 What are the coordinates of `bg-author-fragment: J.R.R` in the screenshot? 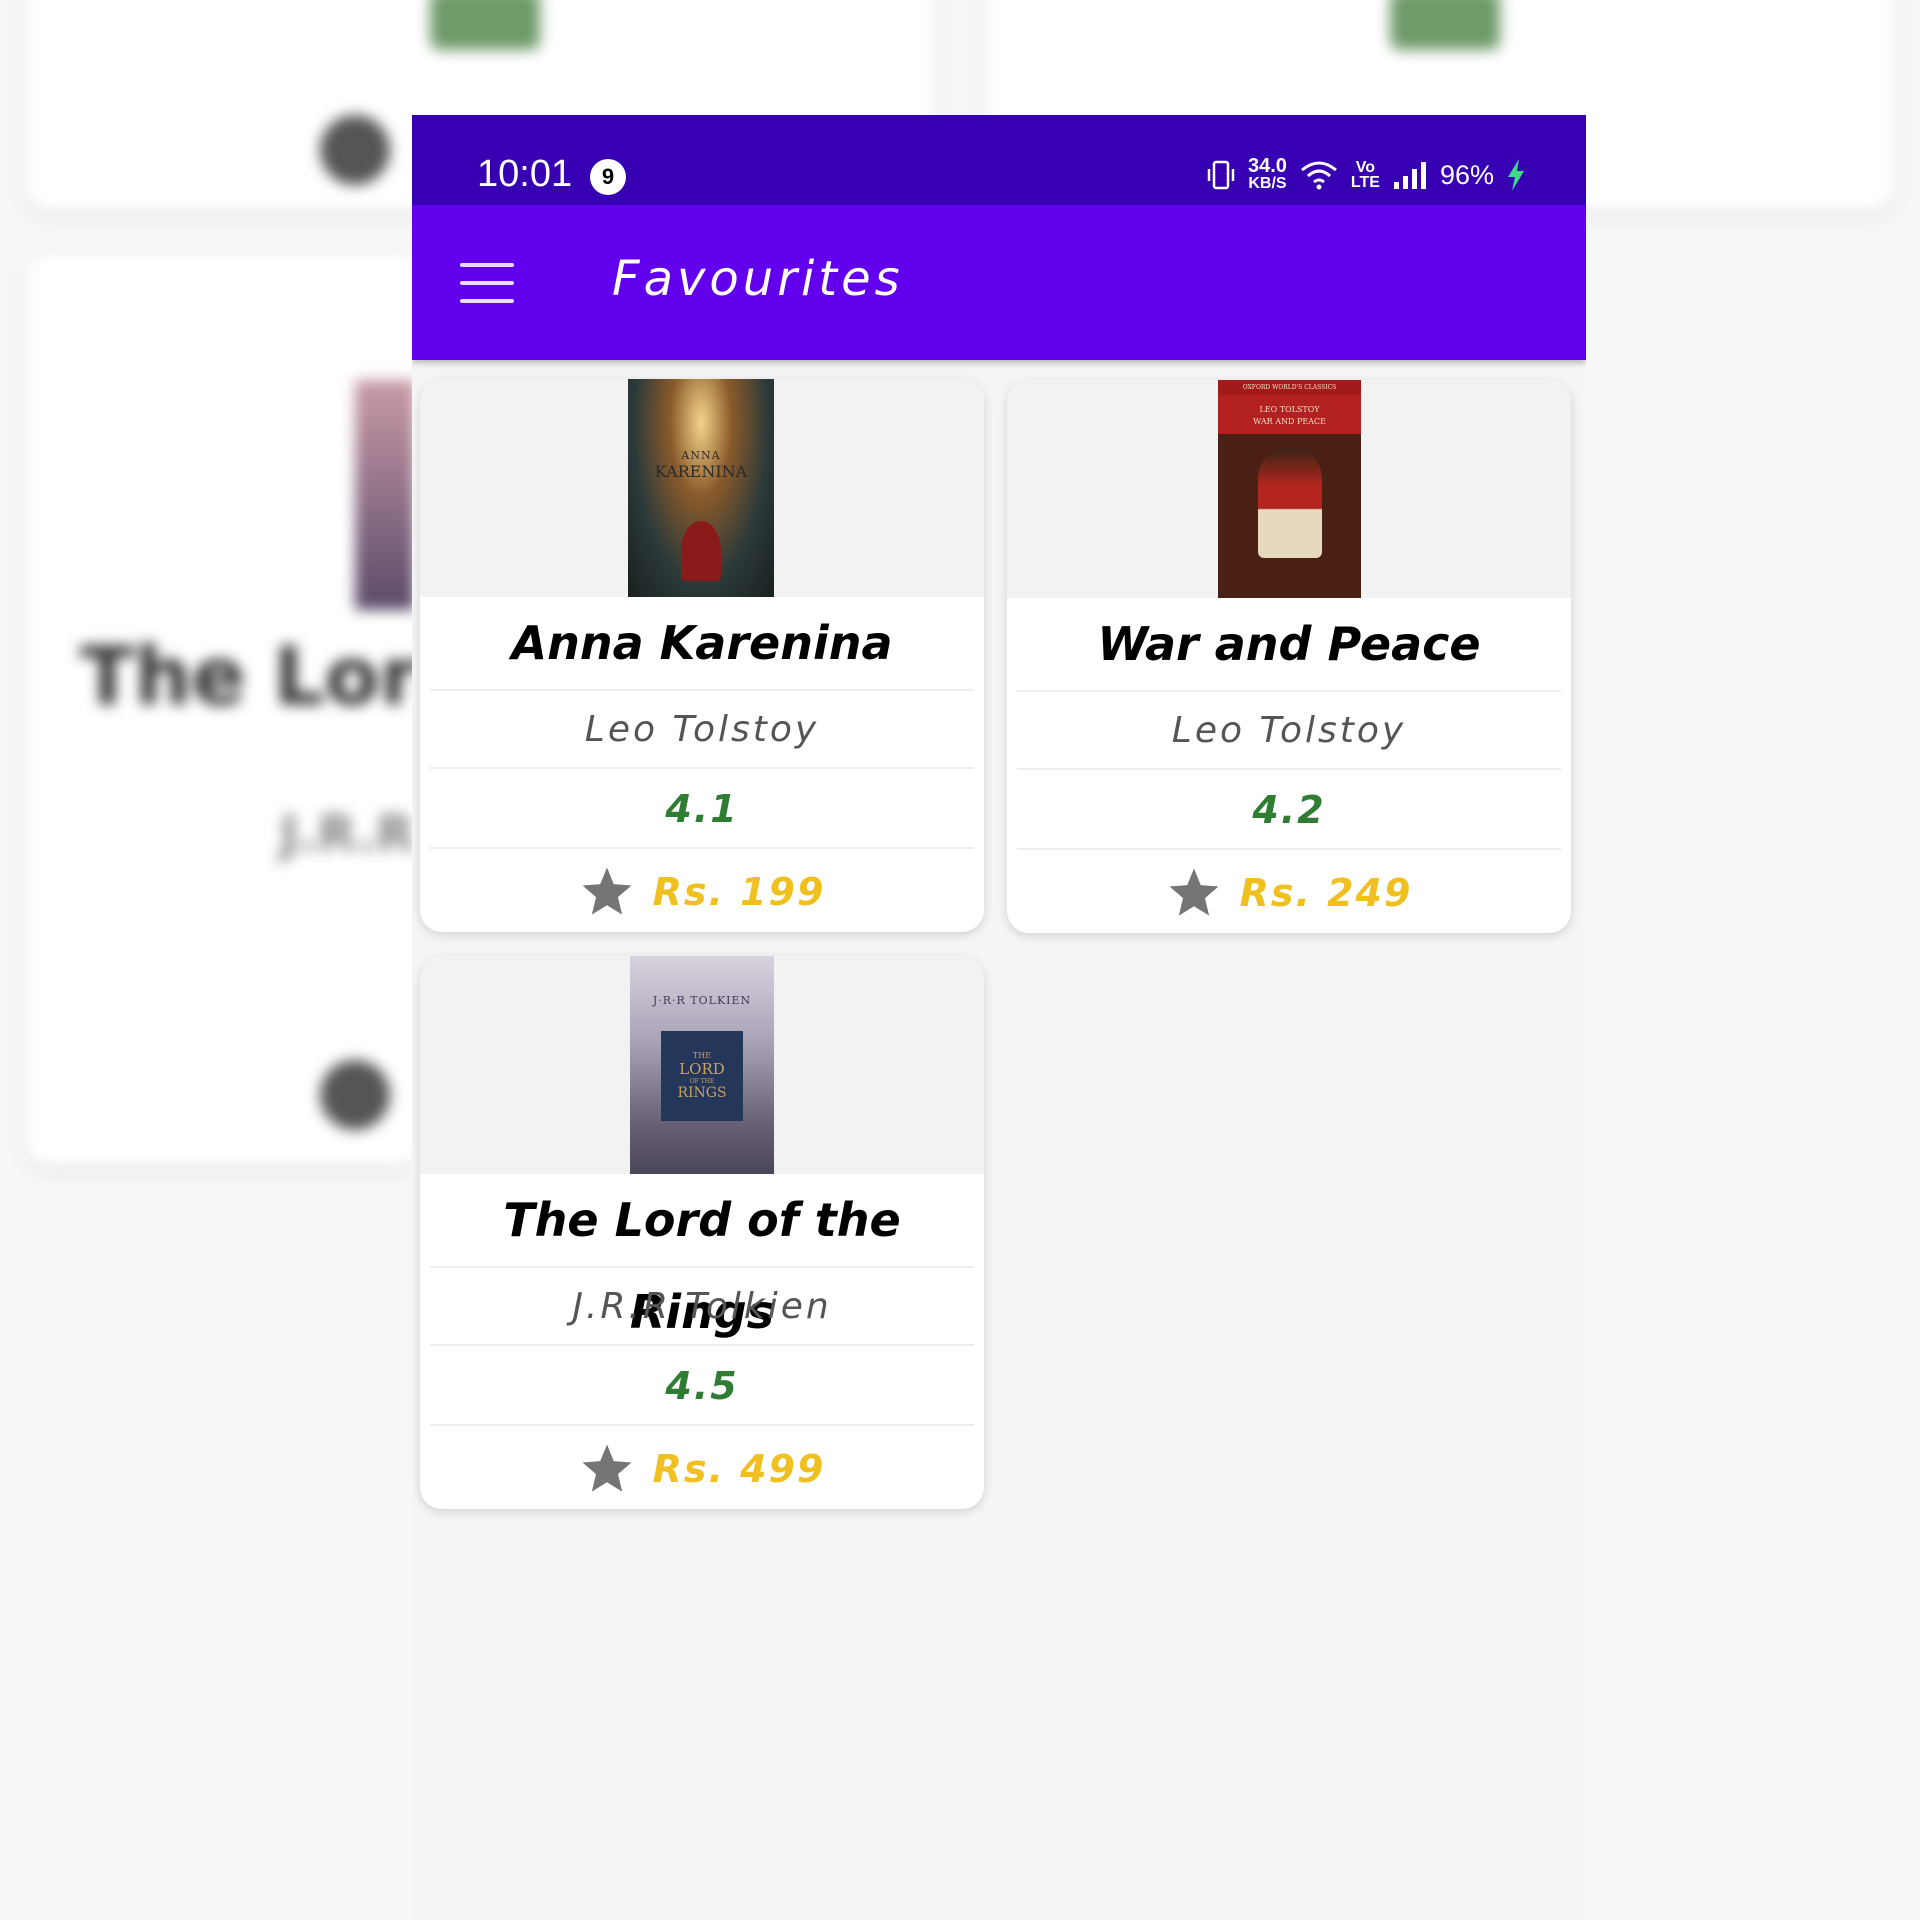 It's located at (347, 834).